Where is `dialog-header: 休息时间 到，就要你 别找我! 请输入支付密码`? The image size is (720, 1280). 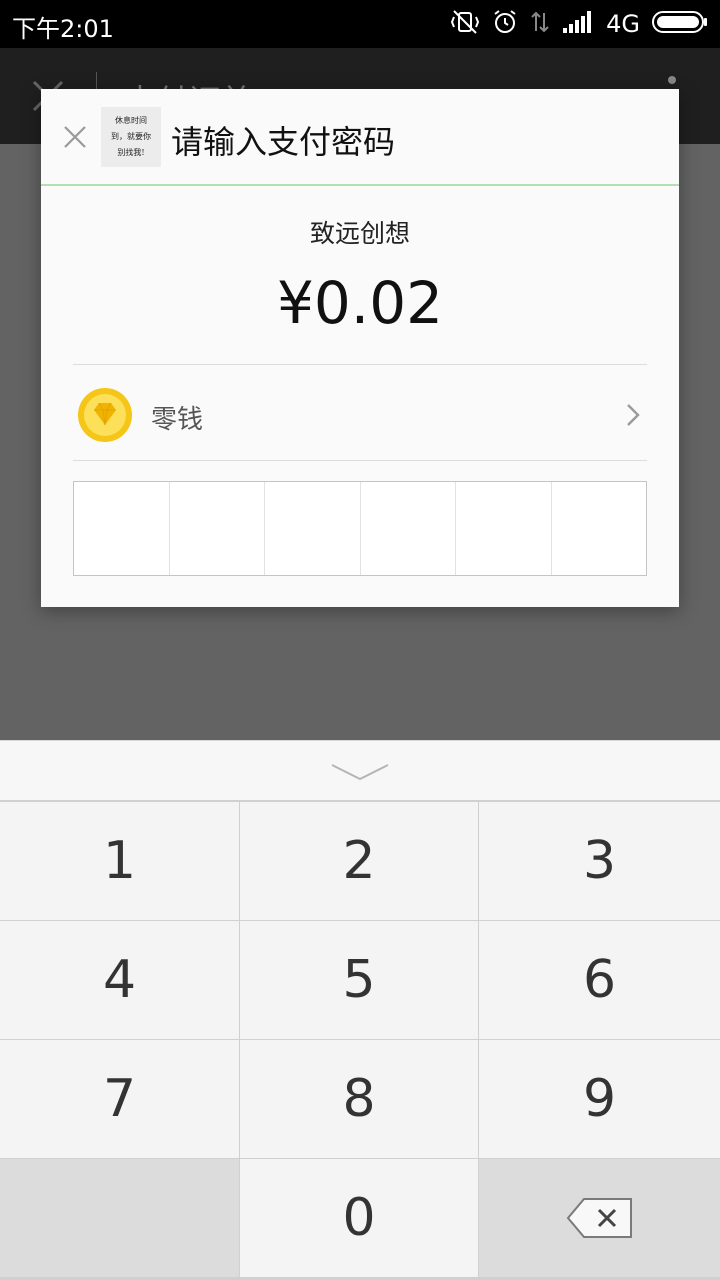
dialog-header: 休息时间 到，就要你 别找我! 请输入支付密码 is located at coordinates (360, 137).